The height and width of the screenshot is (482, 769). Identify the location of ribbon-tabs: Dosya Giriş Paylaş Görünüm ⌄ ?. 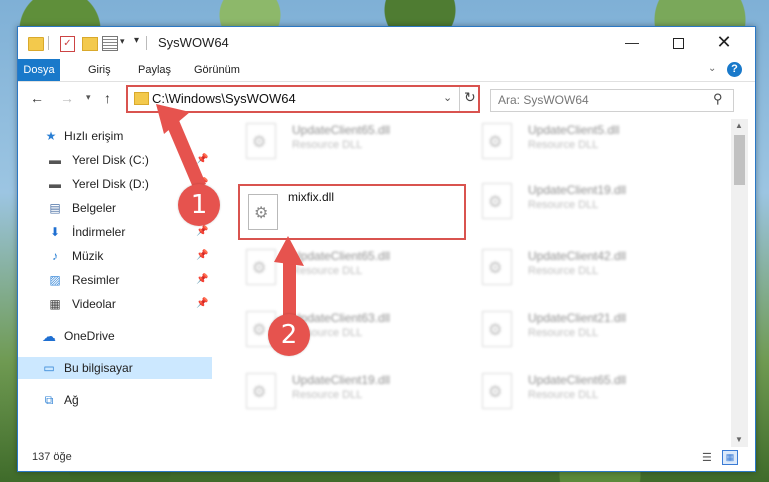
(386, 70).